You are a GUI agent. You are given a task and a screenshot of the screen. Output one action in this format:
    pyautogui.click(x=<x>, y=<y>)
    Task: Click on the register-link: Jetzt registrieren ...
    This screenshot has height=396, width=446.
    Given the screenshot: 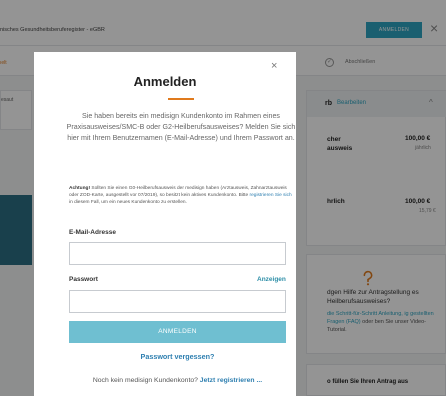 What is the action you would take?
    pyautogui.click(x=231, y=380)
    